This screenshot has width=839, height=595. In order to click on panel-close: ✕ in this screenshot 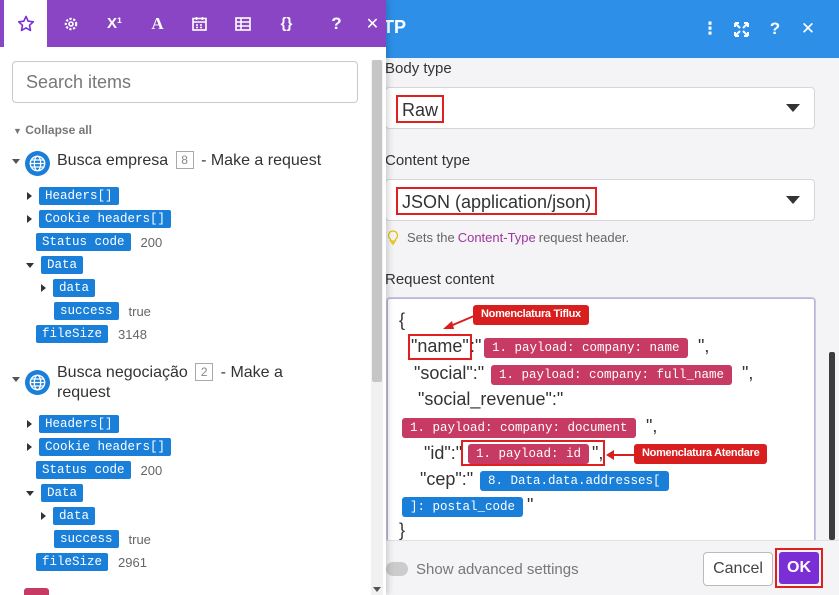, I will do `click(372, 23)`.